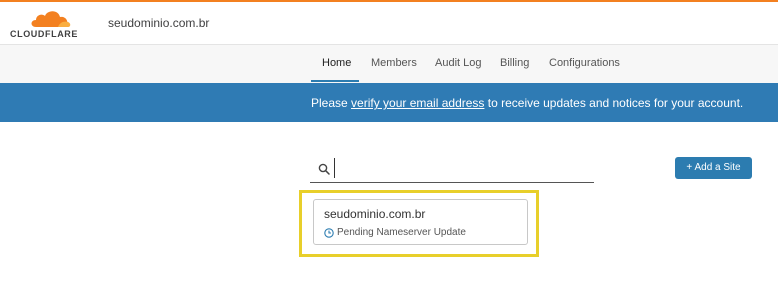 The image size is (778, 294). What do you see at coordinates (335, 81) in the screenshot?
I see `active-tab-indicator` at bounding box center [335, 81].